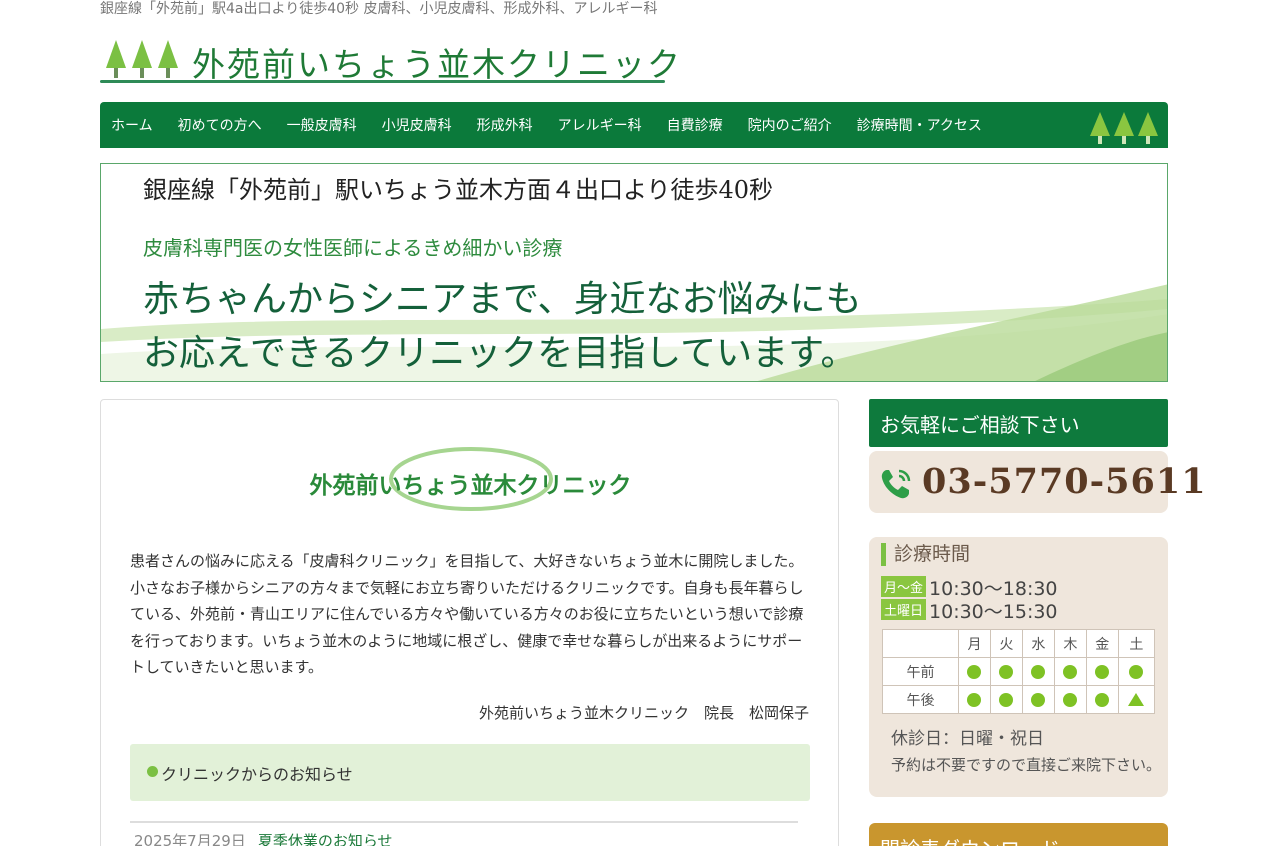 The height and width of the screenshot is (846, 1280). I want to click on saturday-tag: 土曜日, so click(904, 609).